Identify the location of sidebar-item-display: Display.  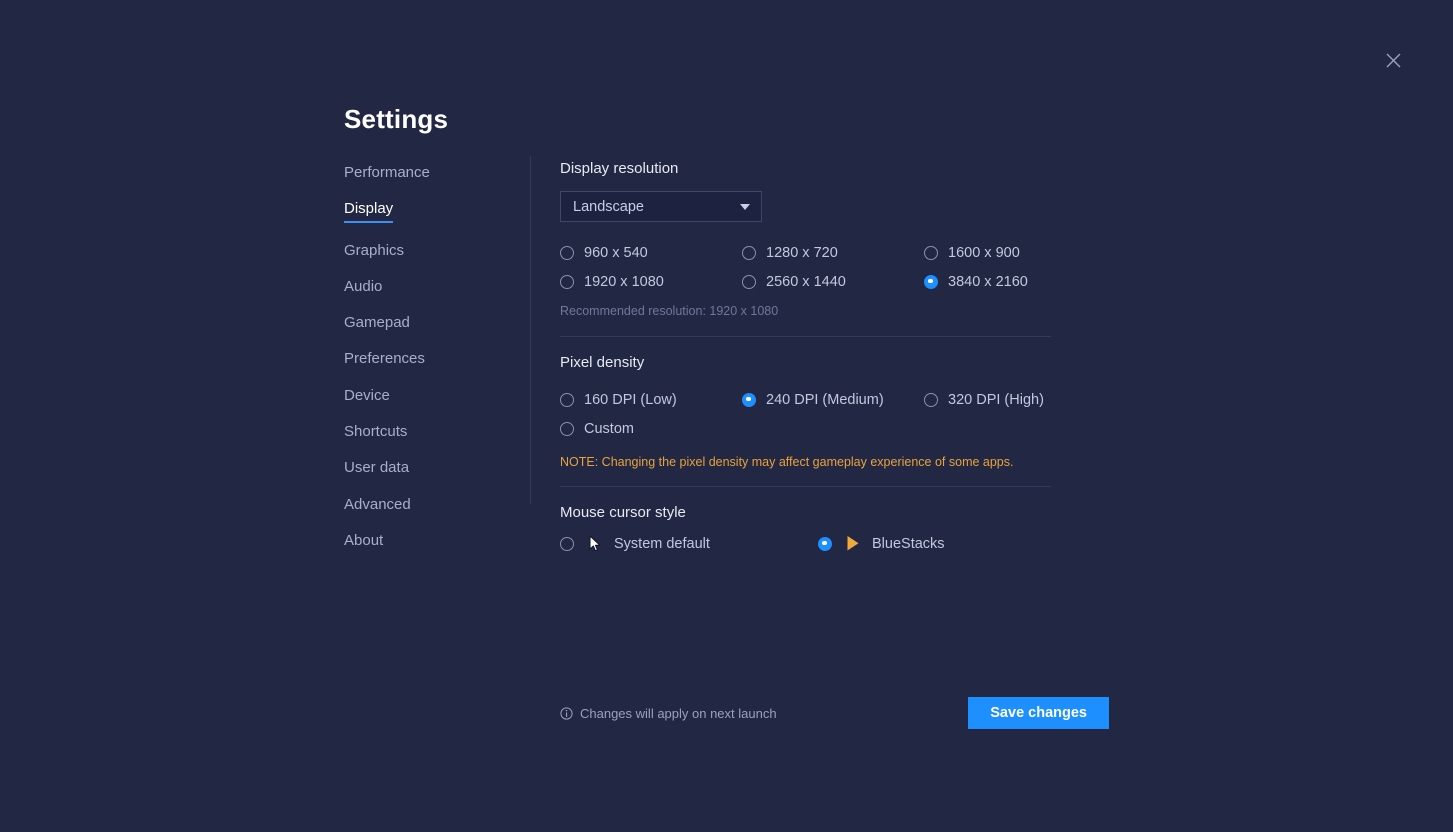
(429, 211).